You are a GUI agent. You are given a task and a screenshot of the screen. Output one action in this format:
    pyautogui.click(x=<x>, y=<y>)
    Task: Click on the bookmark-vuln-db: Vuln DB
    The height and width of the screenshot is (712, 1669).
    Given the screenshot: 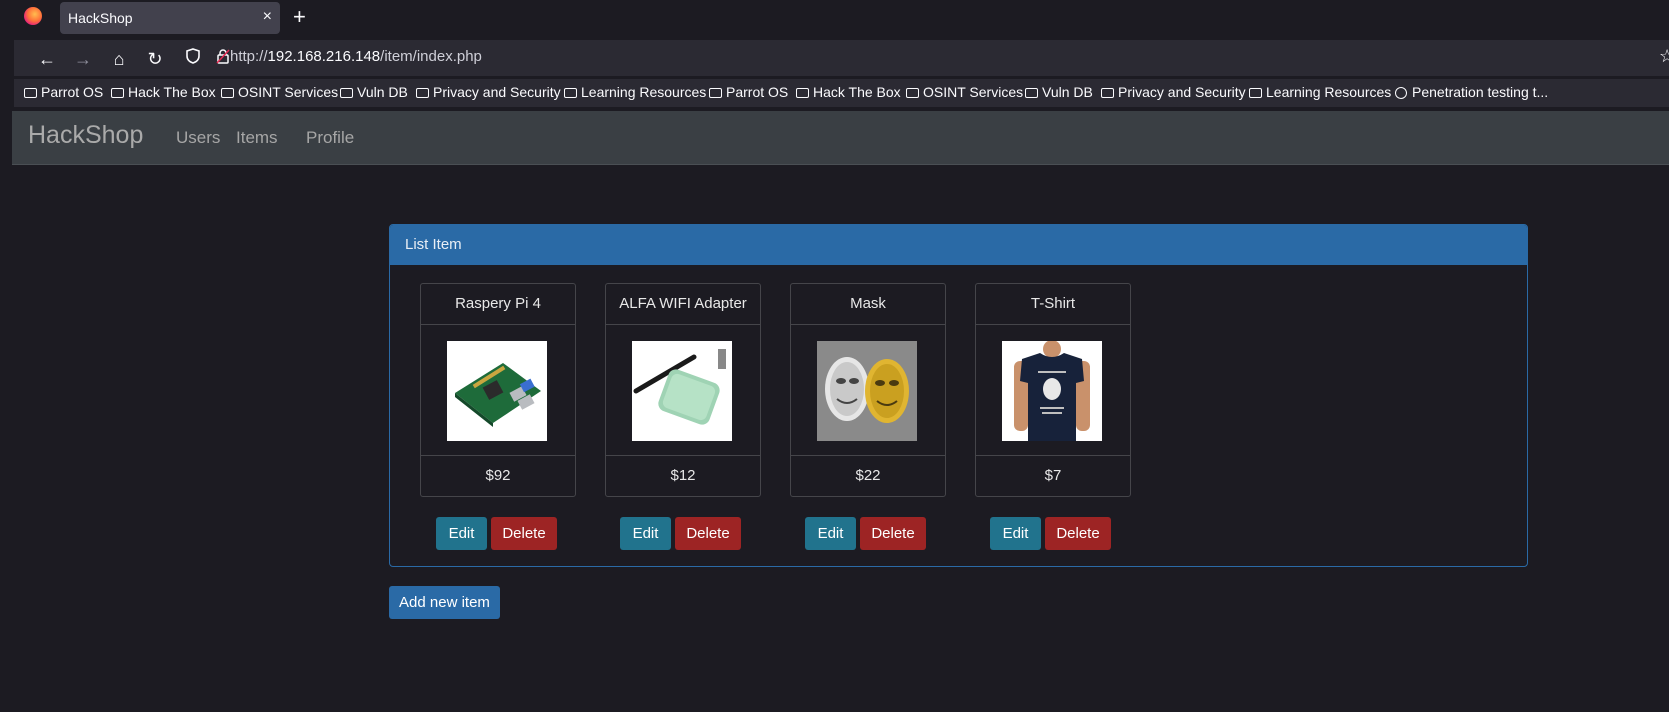 What is the action you would take?
    pyautogui.click(x=374, y=92)
    